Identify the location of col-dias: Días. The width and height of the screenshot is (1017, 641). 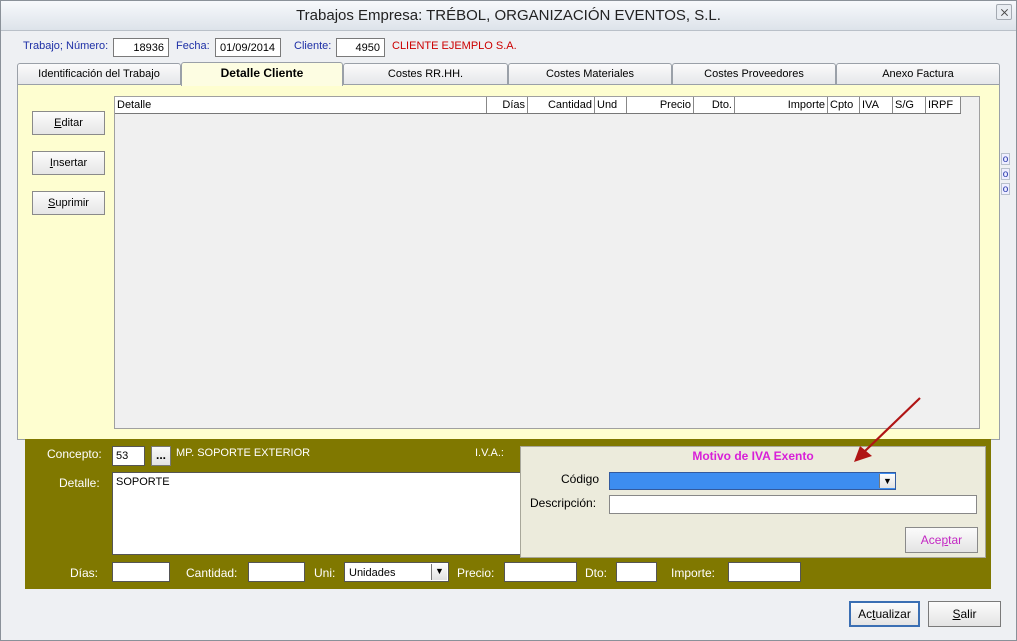
(507, 105).